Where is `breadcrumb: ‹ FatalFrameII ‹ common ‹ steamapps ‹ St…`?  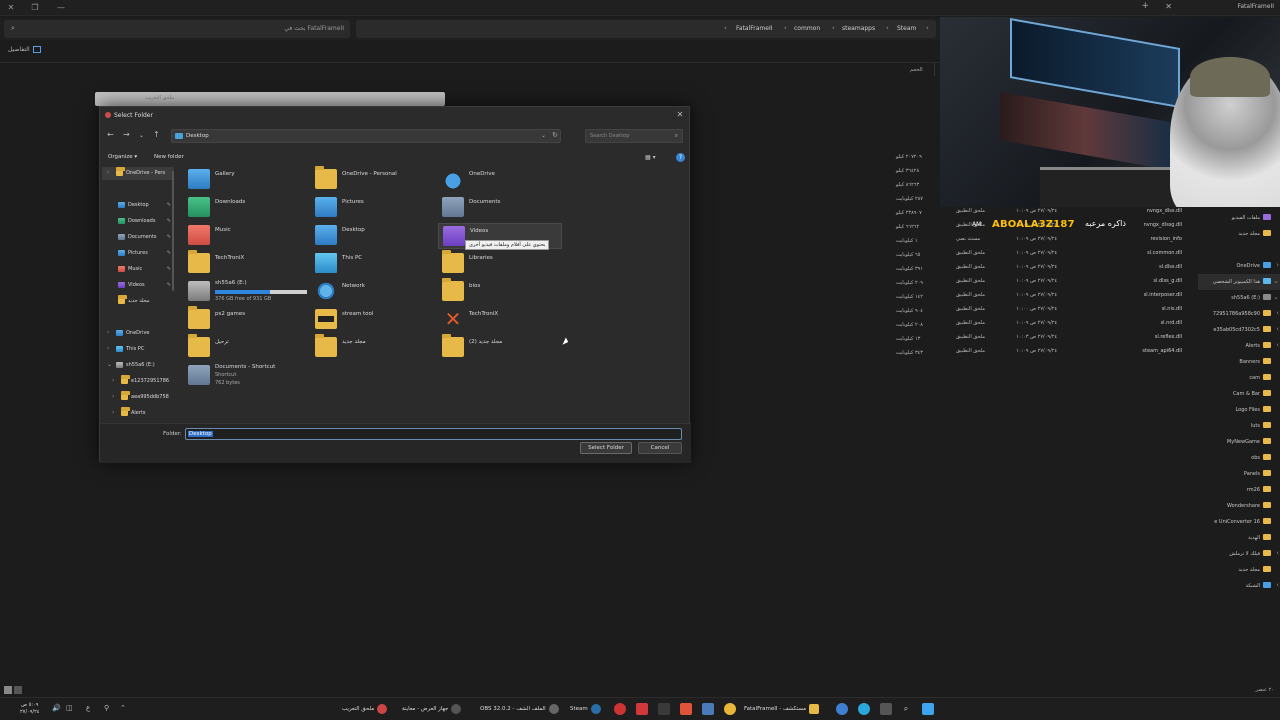 breadcrumb: ‹ FatalFrameII ‹ common ‹ steamapps ‹ St… is located at coordinates (646, 29).